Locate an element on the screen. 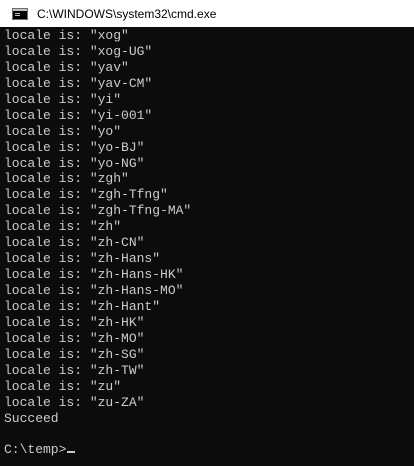 Image resolution: width=414 pixels, height=466 pixels. console-line: locale is: "xog-UG" is located at coordinates (78, 51).